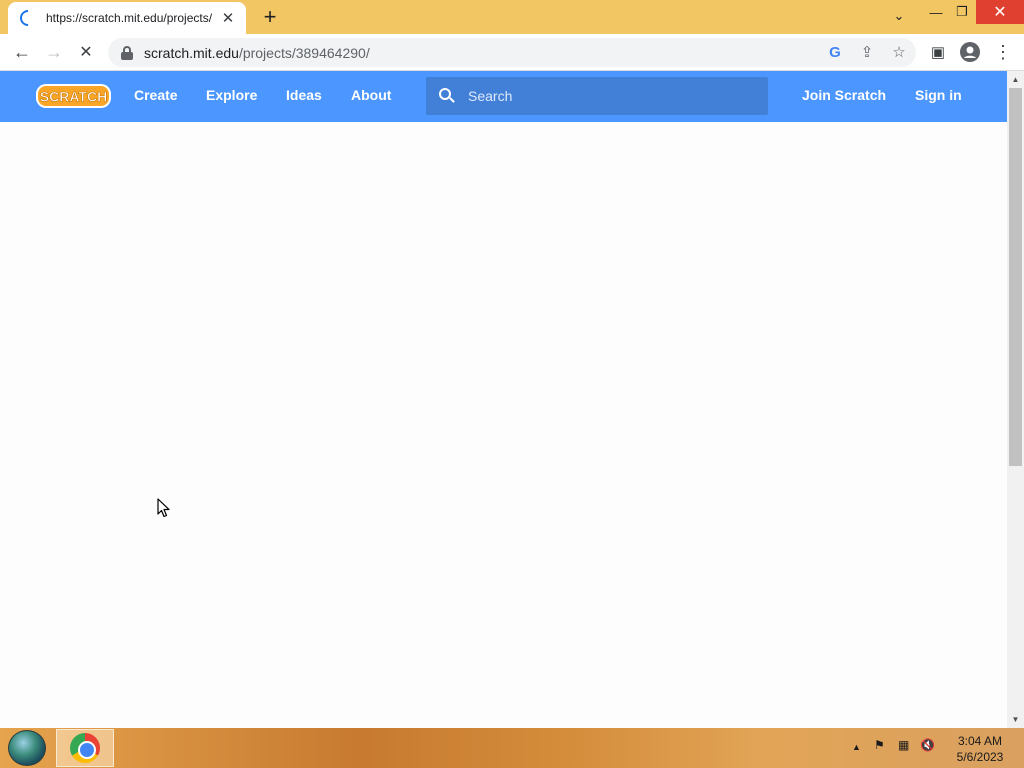 The height and width of the screenshot is (768, 1024). What do you see at coordinates (156, 95) in the screenshot?
I see `nav-create-link: Create` at bounding box center [156, 95].